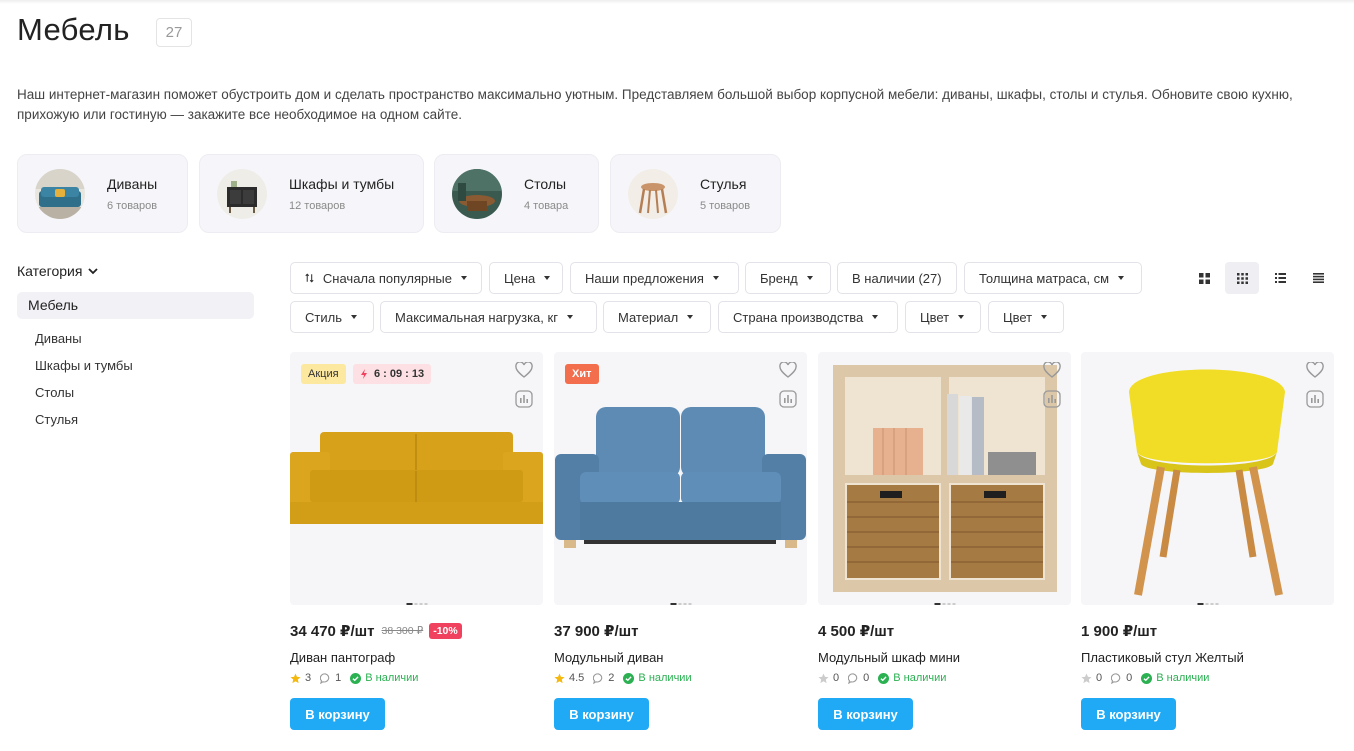 The height and width of the screenshot is (751, 1354). What do you see at coordinates (516, 193) in the screenshot?
I see `category-card-tables: Столы 4 товара` at bounding box center [516, 193].